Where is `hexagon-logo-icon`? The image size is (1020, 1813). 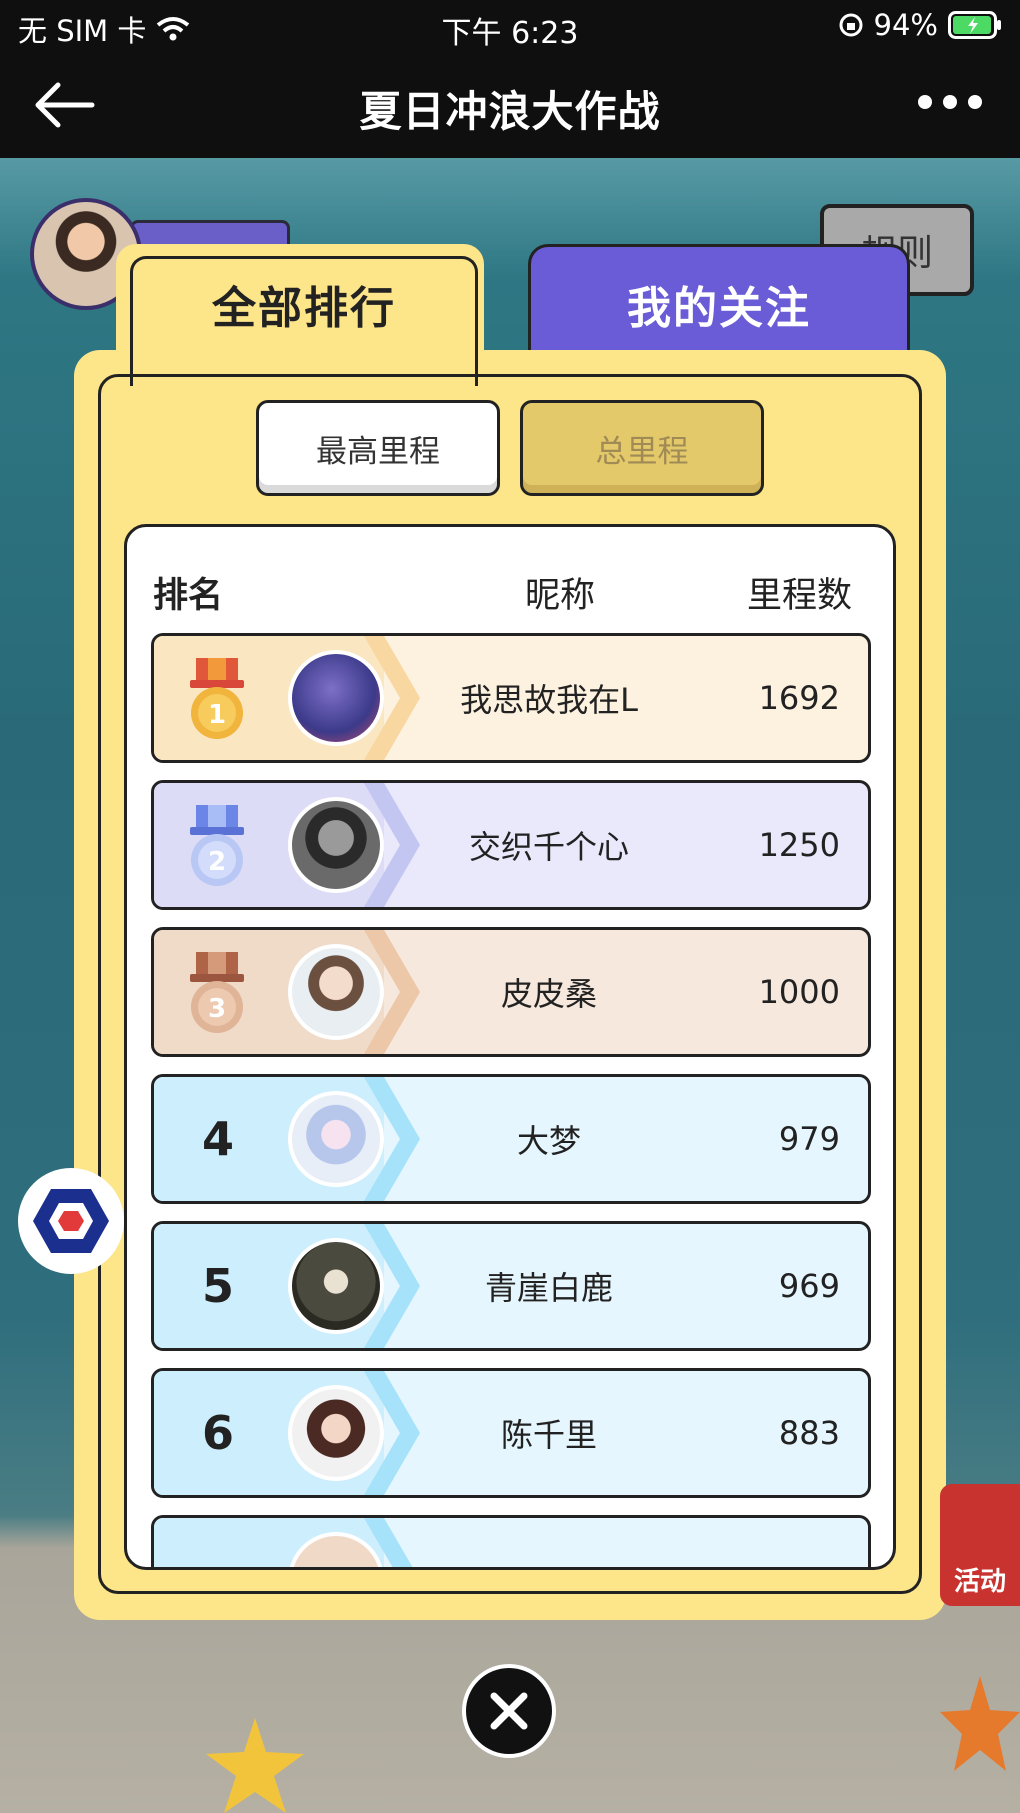
hexagon-logo-icon is located at coordinates (71, 1221).